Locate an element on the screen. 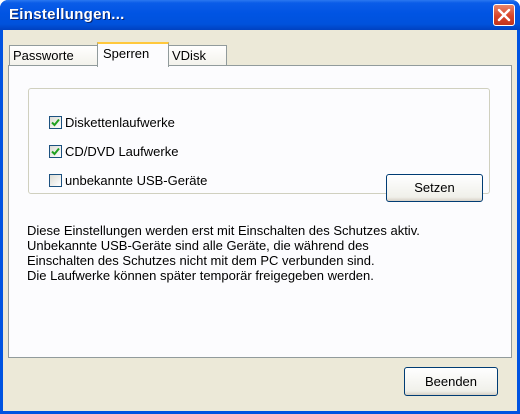 The height and width of the screenshot is (414, 520). tab-label: Passworte is located at coordinates (43, 55).